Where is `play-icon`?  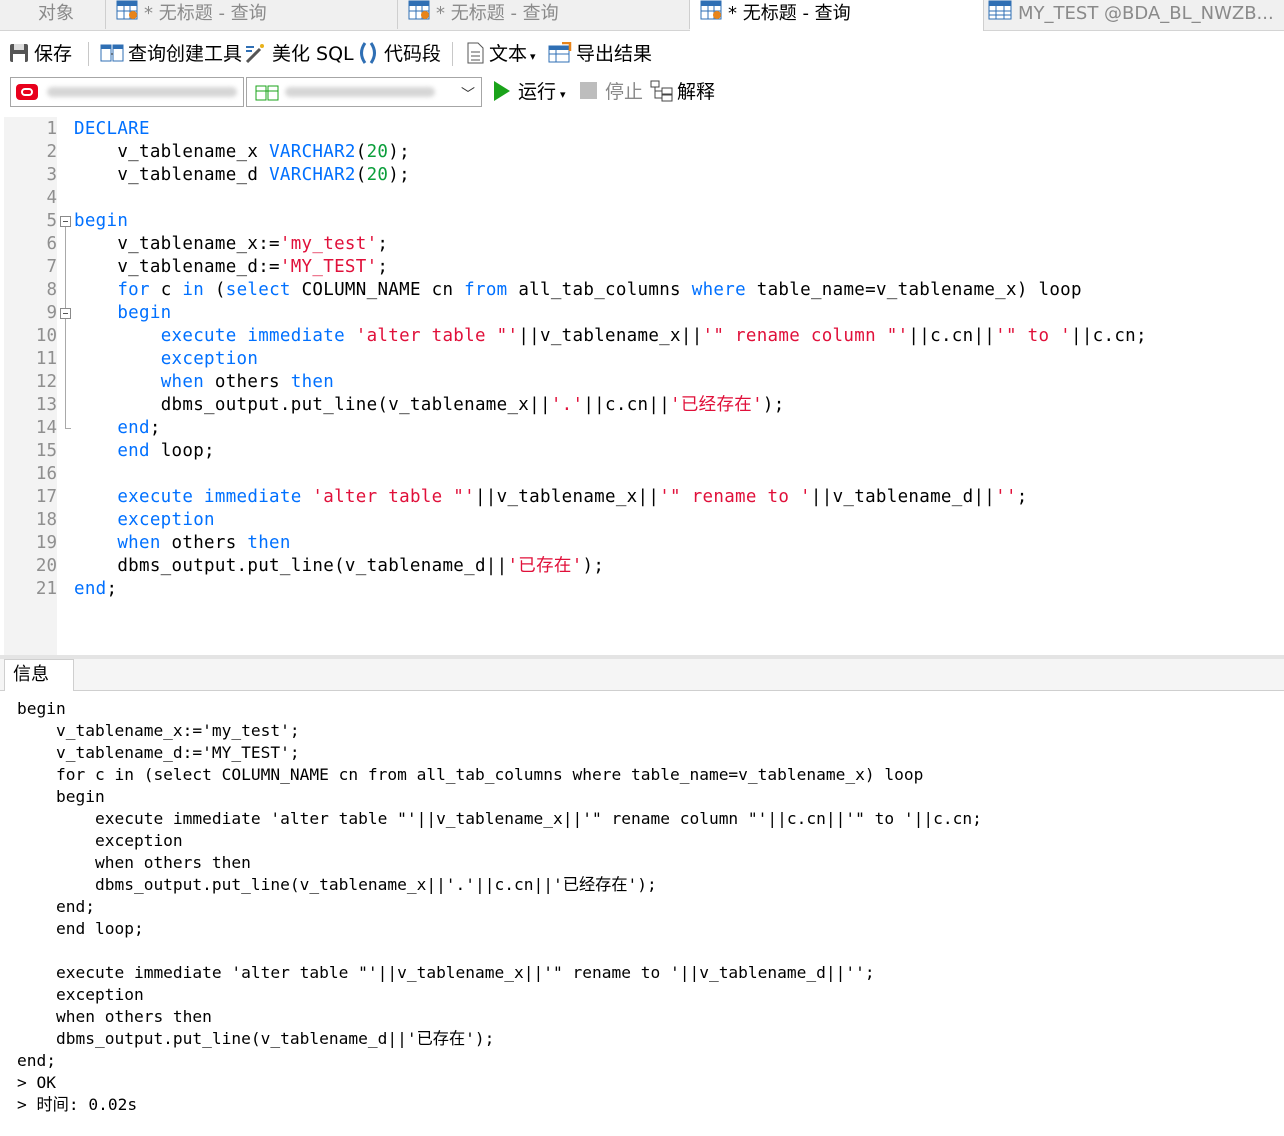 play-icon is located at coordinates (502, 90).